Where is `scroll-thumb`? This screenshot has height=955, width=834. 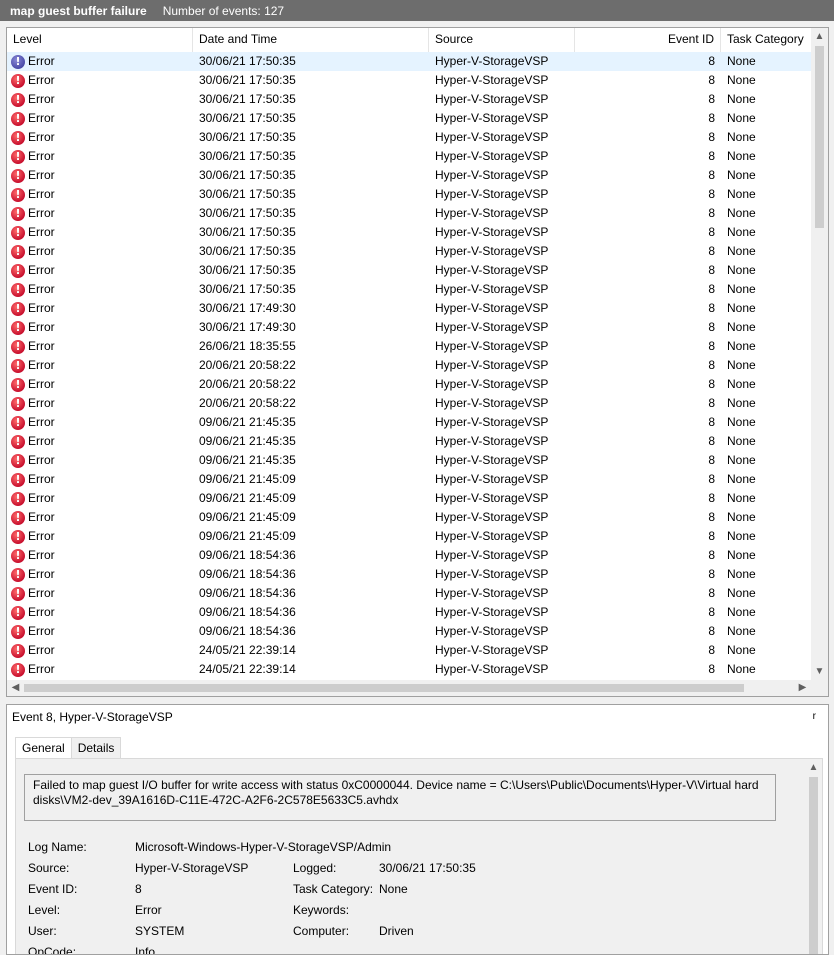 scroll-thumb is located at coordinates (819, 137).